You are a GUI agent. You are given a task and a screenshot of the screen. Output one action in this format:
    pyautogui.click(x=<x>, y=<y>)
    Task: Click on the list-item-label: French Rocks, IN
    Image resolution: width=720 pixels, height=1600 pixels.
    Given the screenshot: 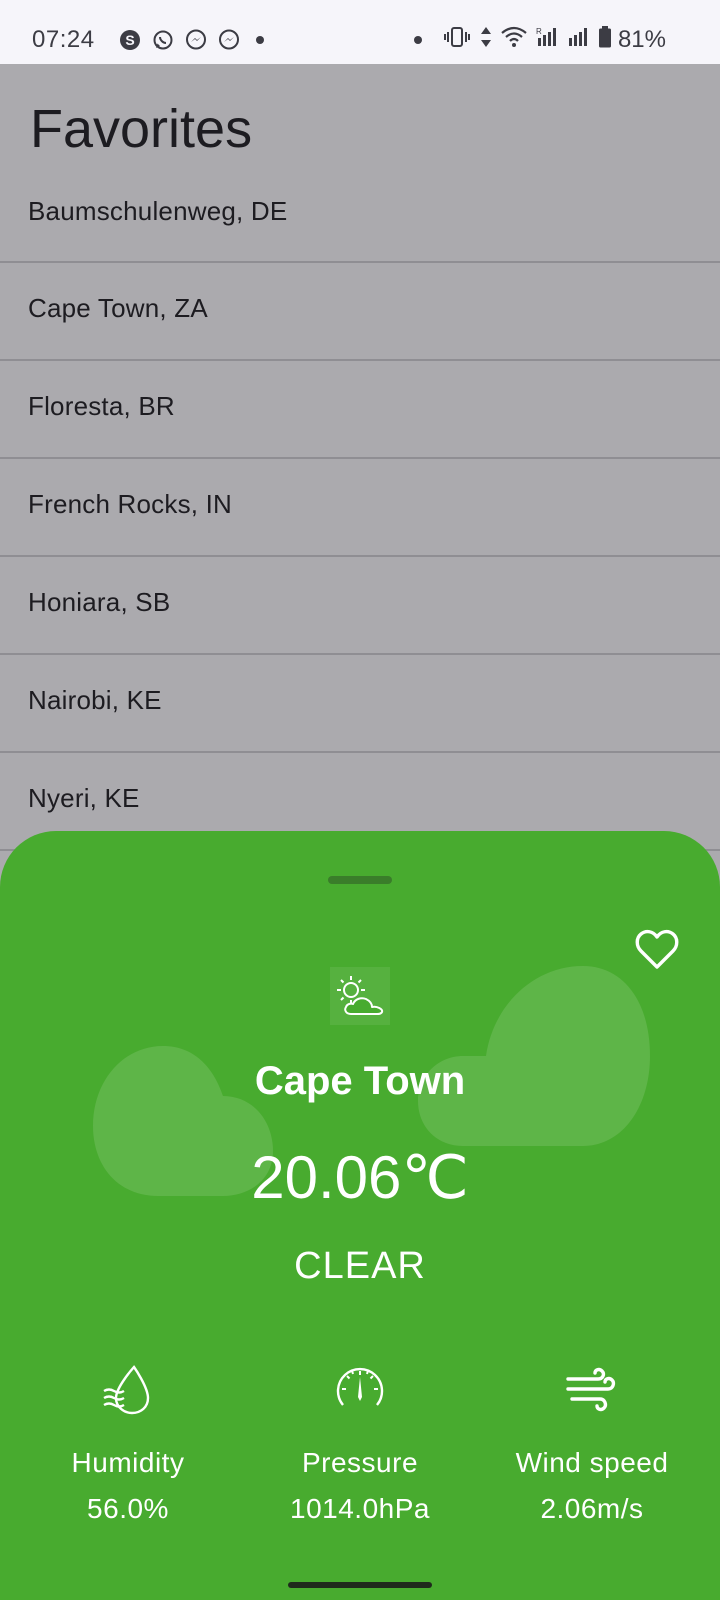 What is the action you would take?
    pyautogui.click(x=130, y=504)
    